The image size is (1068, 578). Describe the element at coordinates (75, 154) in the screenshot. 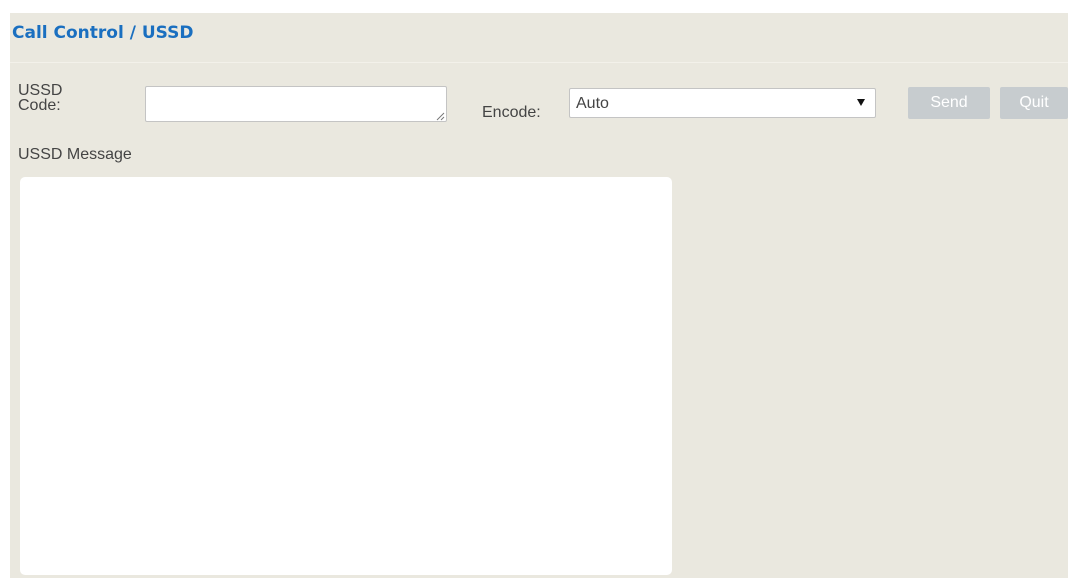

I see `ussd-message-label: USSD Message` at that location.